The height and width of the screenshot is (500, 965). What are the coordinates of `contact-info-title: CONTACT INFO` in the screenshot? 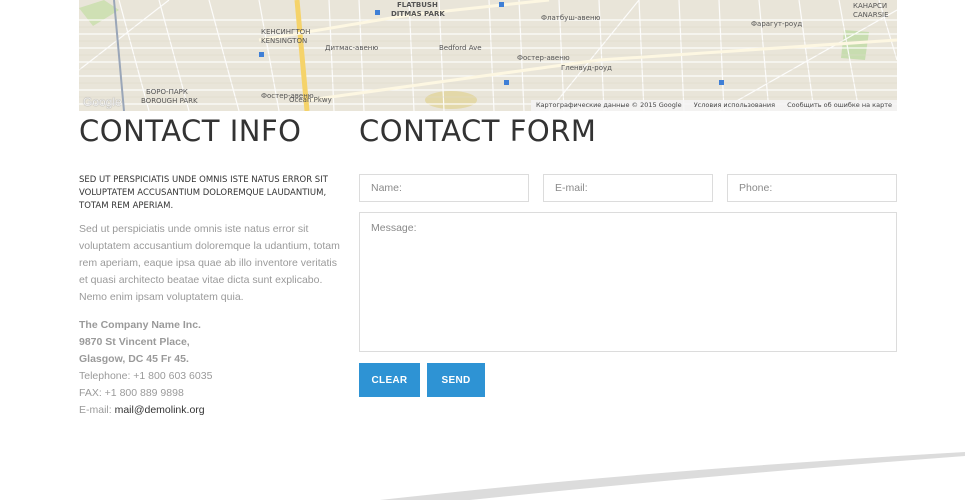 It's located at (190, 131).